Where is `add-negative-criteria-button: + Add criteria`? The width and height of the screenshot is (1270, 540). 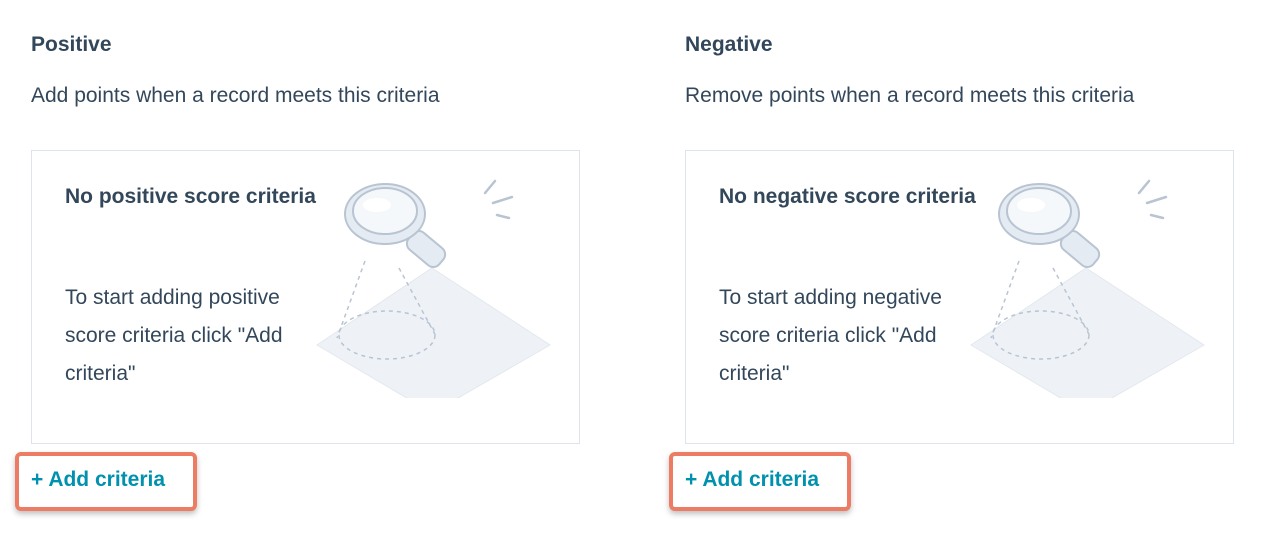
add-negative-criteria-button: + Add criteria is located at coordinates (752, 480).